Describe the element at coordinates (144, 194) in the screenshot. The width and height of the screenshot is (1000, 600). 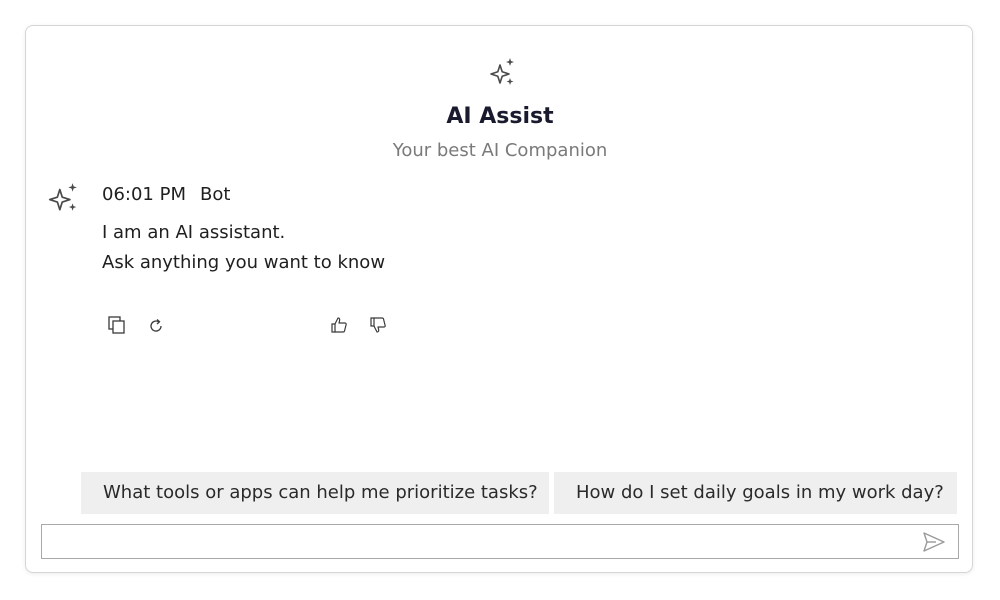
I see `message-time: 06:01 PM` at that location.